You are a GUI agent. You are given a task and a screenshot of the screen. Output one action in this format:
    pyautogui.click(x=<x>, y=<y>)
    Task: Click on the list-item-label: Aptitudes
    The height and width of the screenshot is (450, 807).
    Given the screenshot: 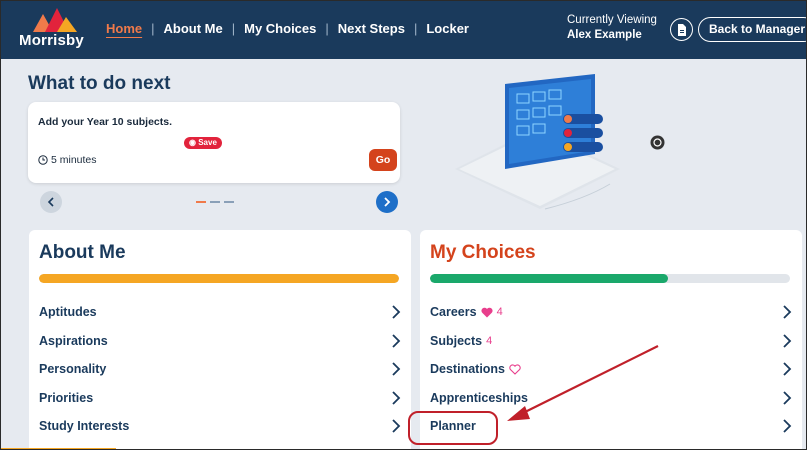 What is the action you would take?
    pyautogui.click(x=68, y=312)
    